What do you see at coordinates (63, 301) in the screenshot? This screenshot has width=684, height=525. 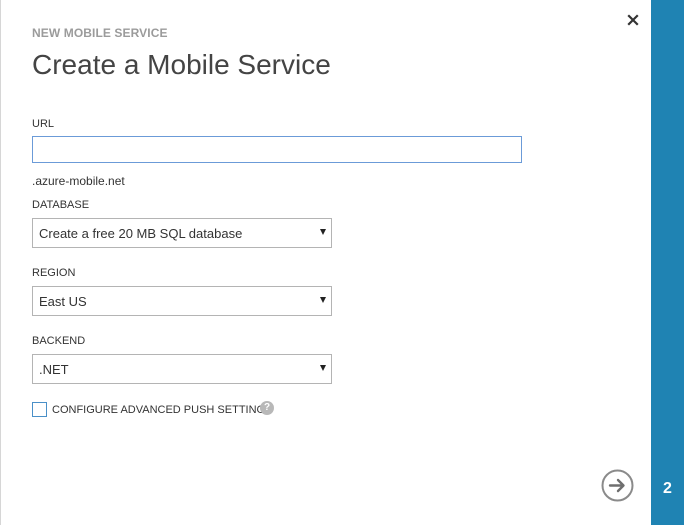 I see `region-selected-value: East US` at bounding box center [63, 301].